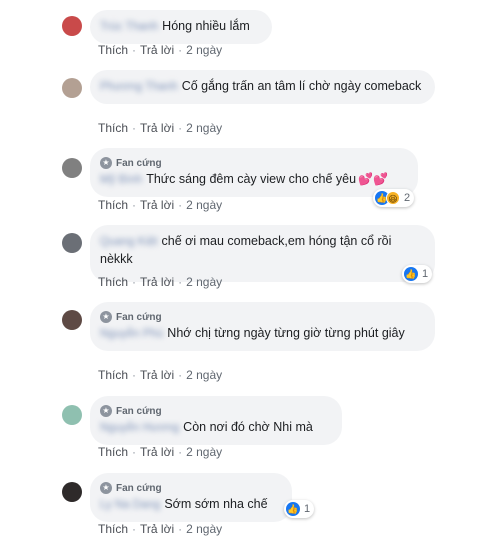  Describe the element at coordinates (206, 26) in the screenshot. I see `comment-text: Hóng nhiều lắm` at that location.